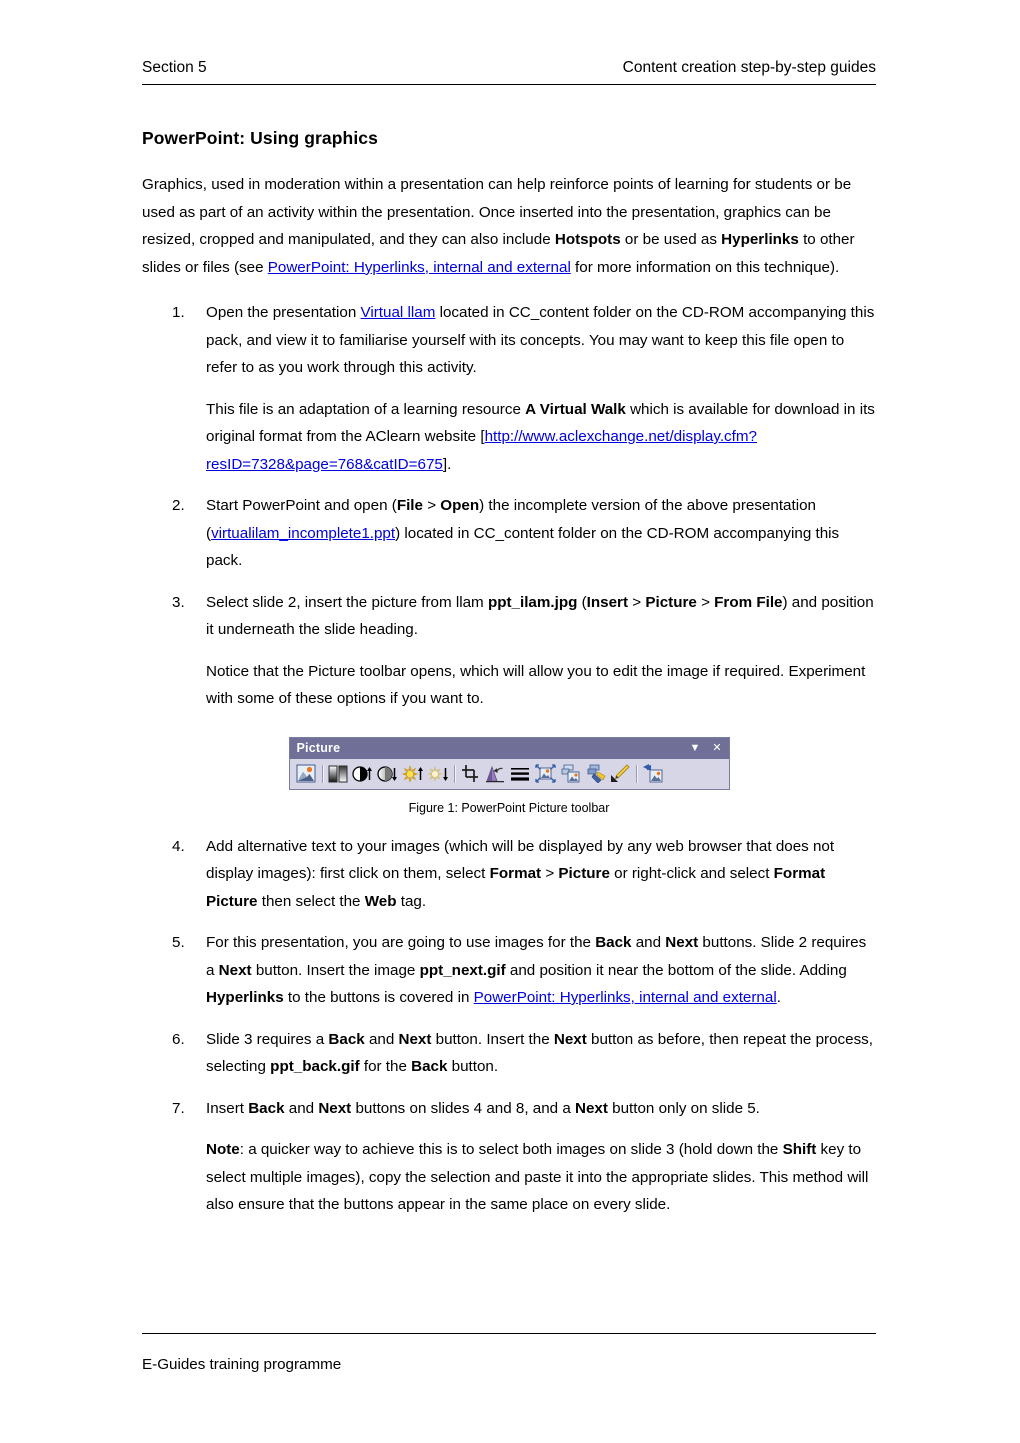 The height and width of the screenshot is (1443, 1020). What do you see at coordinates (245, 997) in the screenshot?
I see `step-5-bold-hyperlinks: Hyperlinks` at bounding box center [245, 997].